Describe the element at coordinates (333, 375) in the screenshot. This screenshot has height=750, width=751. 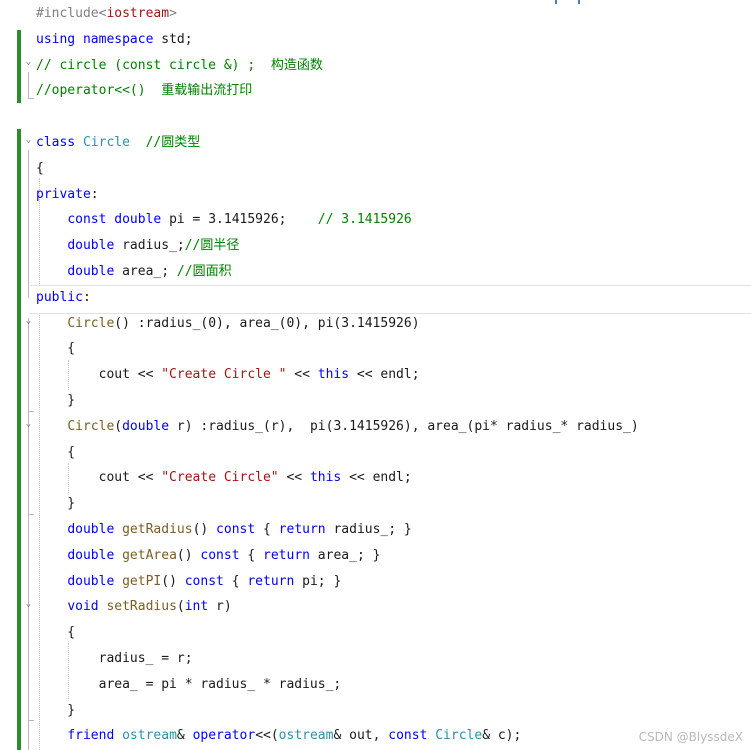
I see `keyword-token: this` at that location.